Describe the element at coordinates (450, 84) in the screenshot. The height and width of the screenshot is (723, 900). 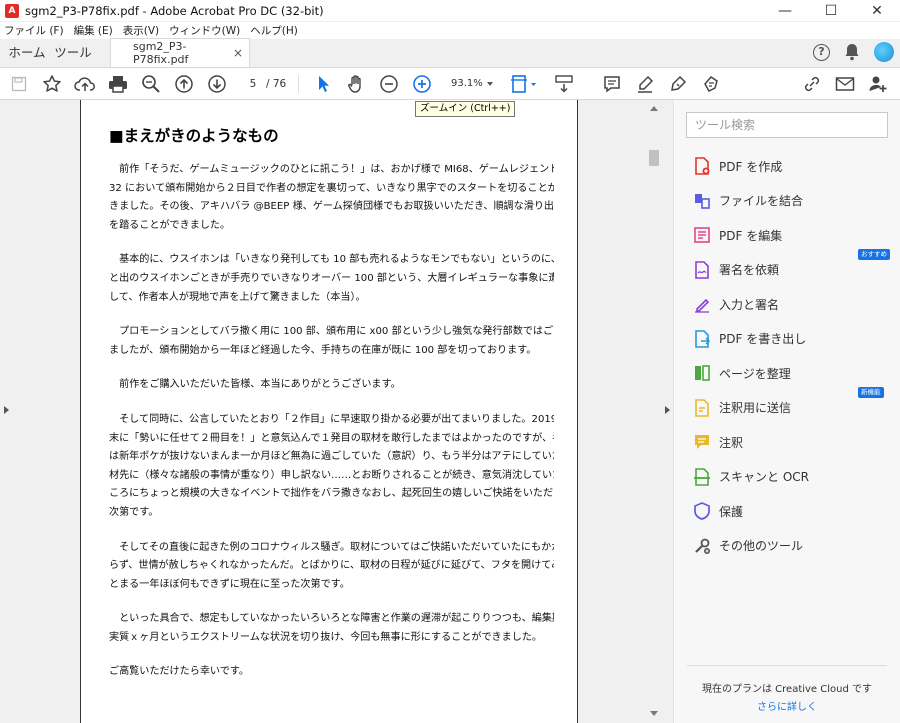
I see `toolbar: 5 / 76 93.1%` at that location.